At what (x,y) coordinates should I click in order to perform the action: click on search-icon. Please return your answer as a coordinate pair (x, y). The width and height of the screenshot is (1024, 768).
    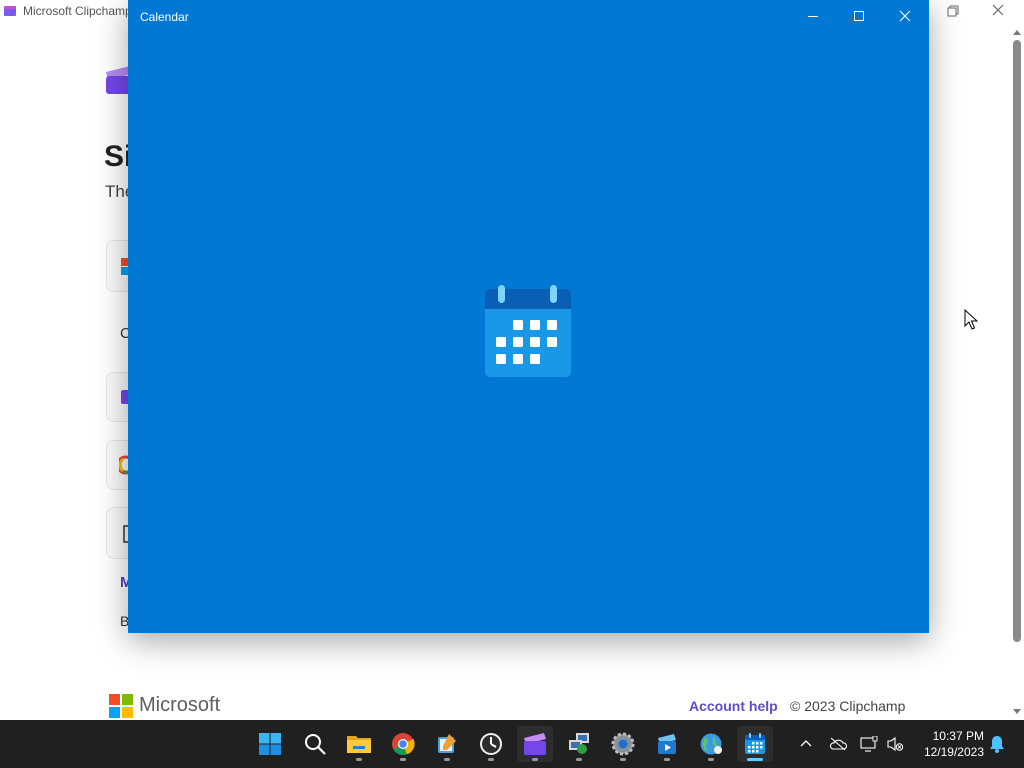
    Looking at the image, I should click on (315, 744).